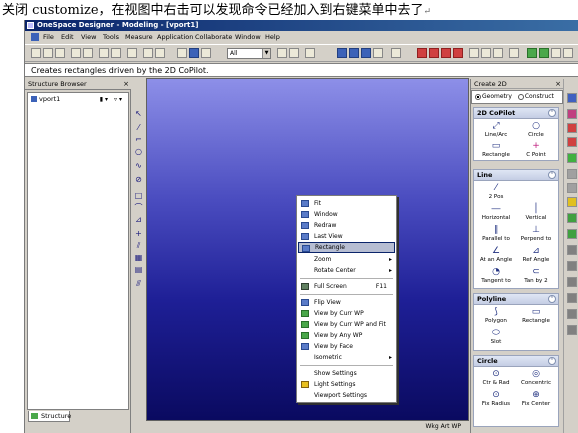 The image size is (578, 433). I want to click on tool-line-ref-angle: ⊿ Ref Angle, so click(536, 255).